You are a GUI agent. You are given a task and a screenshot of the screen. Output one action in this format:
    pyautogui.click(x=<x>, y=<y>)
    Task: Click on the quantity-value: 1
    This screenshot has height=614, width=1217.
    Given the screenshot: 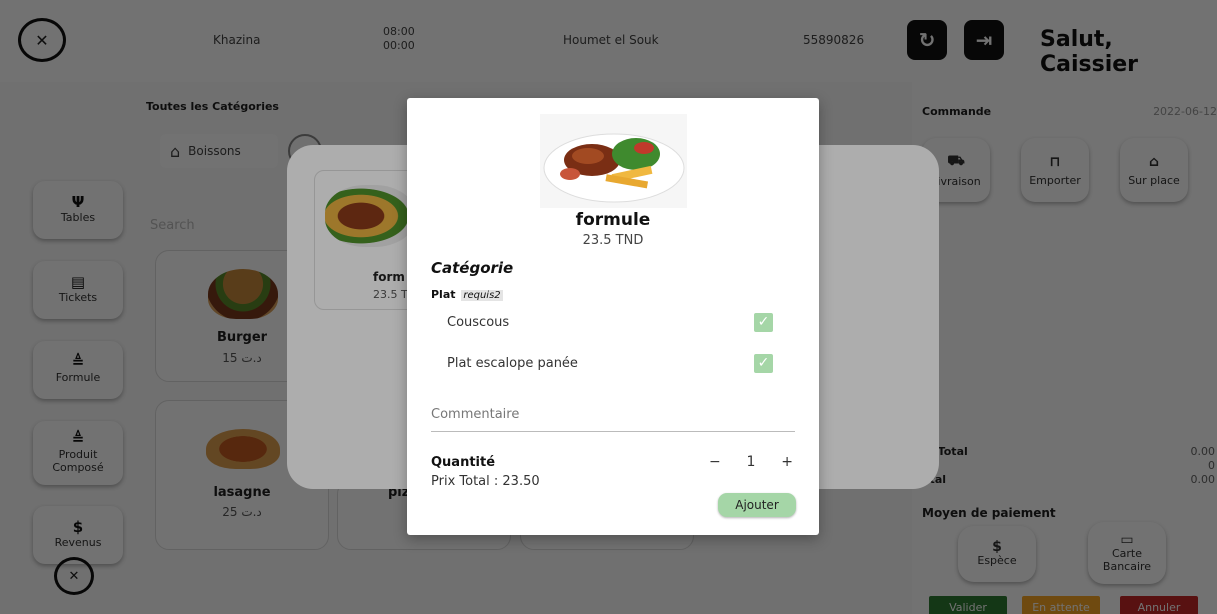 What is the action you would take?
    pyautogui.click(x=751, y=462)
    